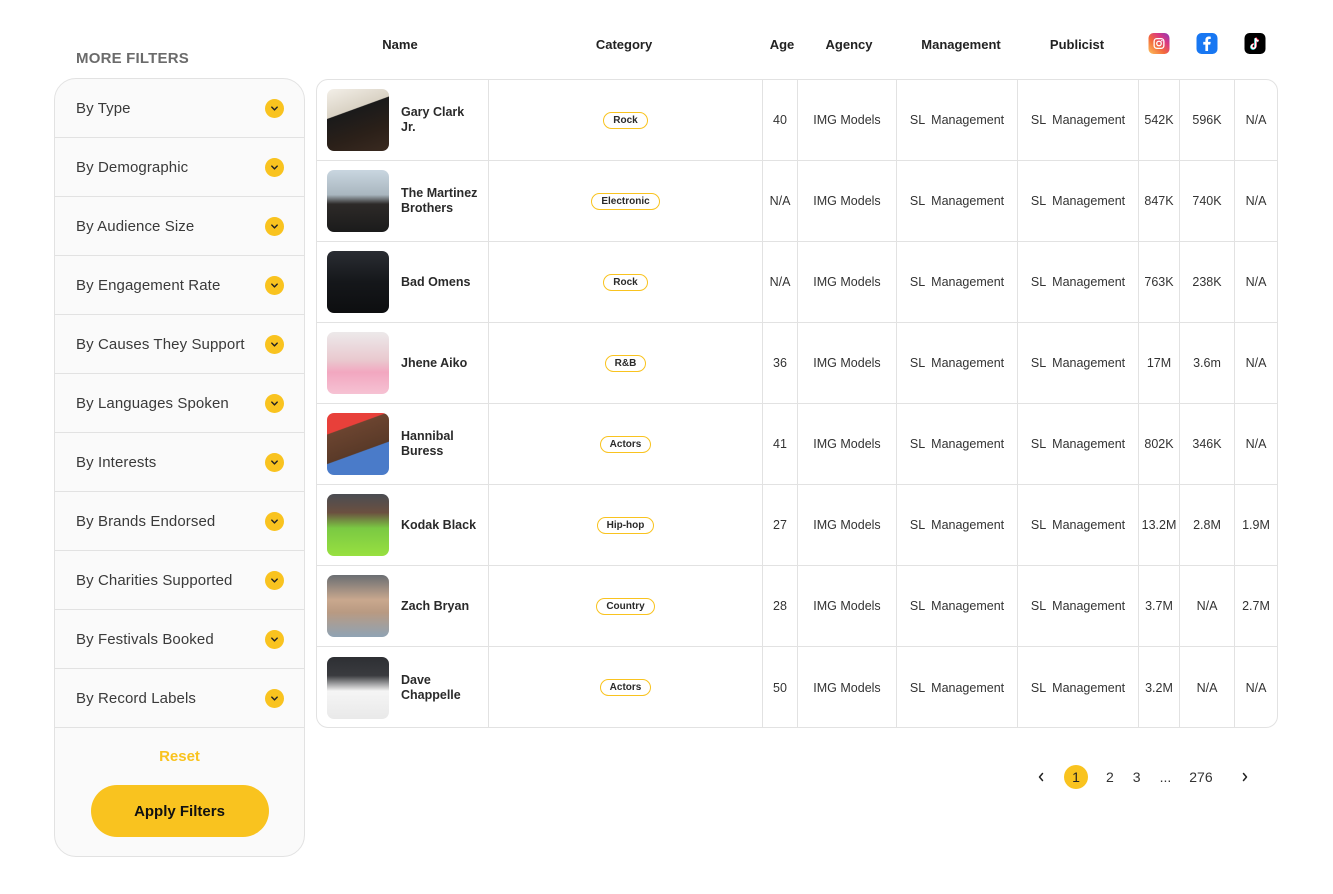  What do you see at coordinates (849, 44) in the screenshot?
I see `column-header-agency: Agency` at bounding box center [849, 44].